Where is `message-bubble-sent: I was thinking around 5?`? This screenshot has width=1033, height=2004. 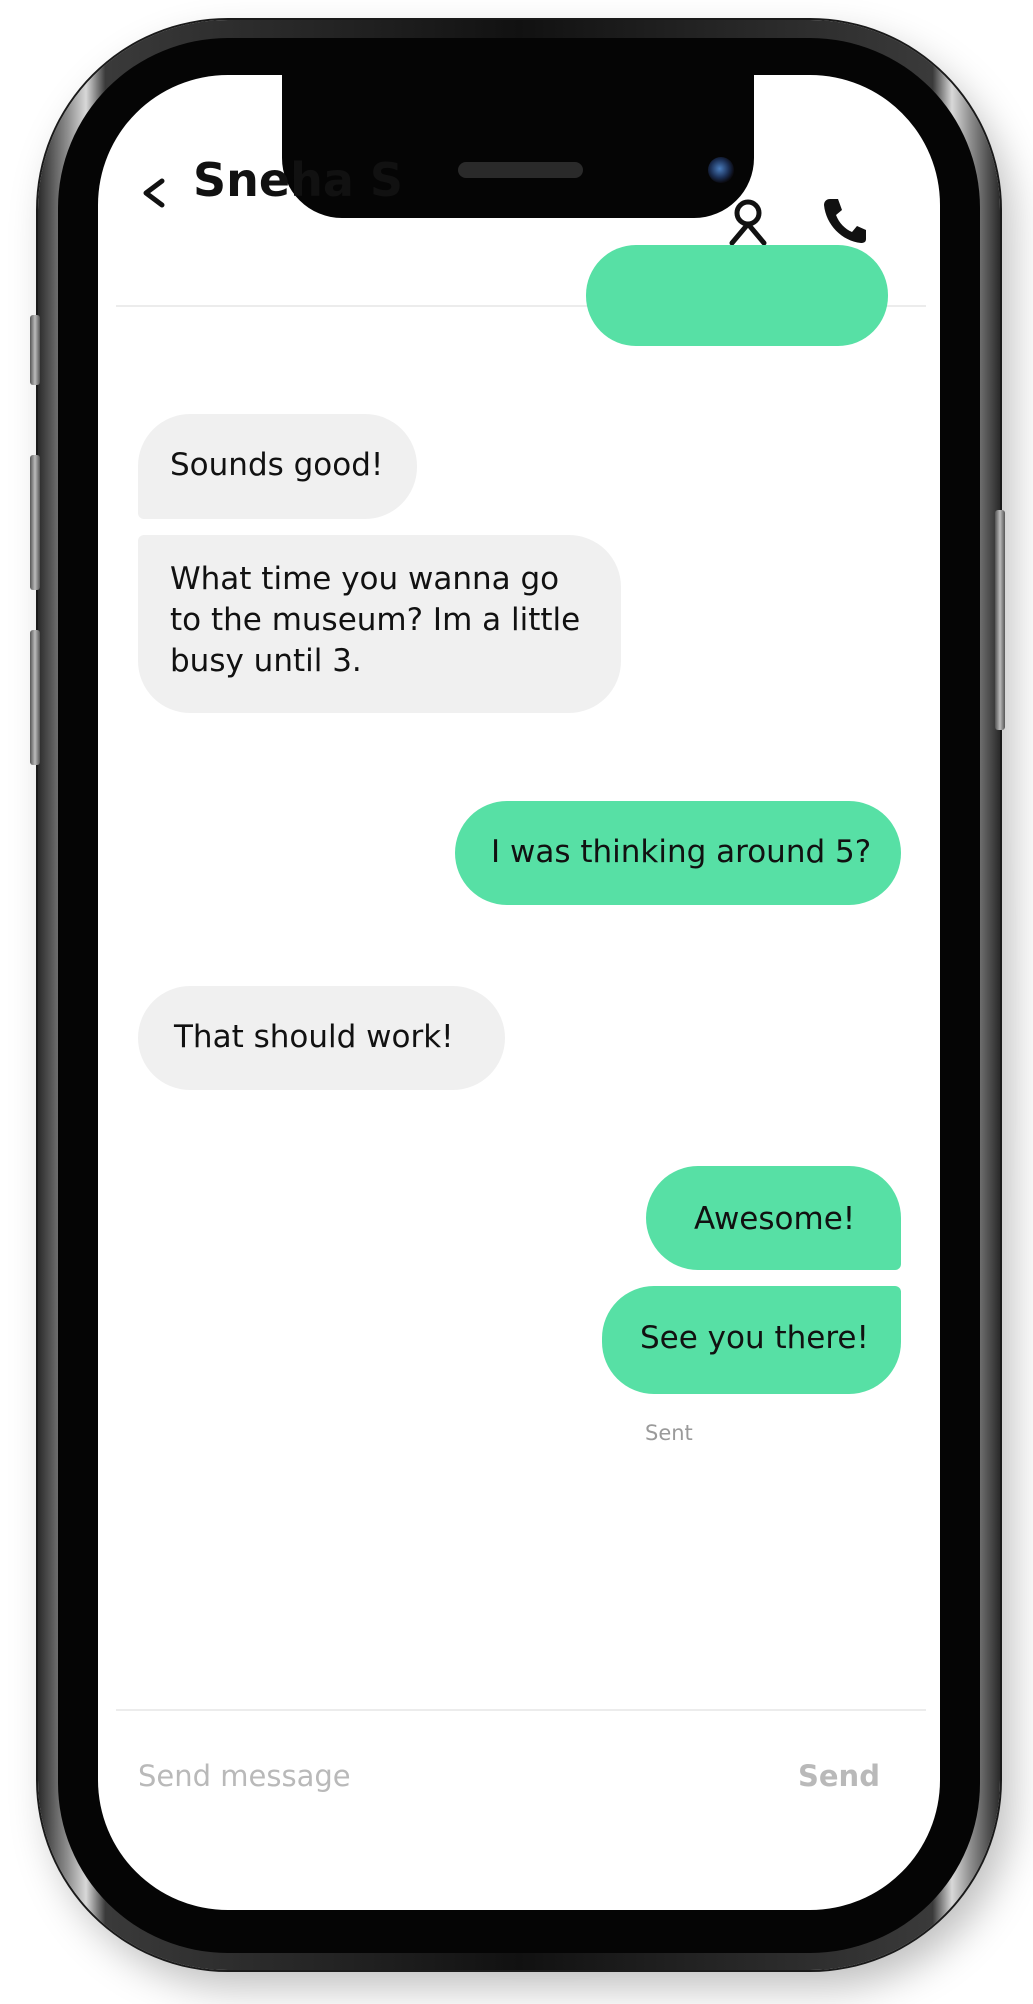
message-bubble-sent: I was thinking around 5? is located at coordinates (678, 853).